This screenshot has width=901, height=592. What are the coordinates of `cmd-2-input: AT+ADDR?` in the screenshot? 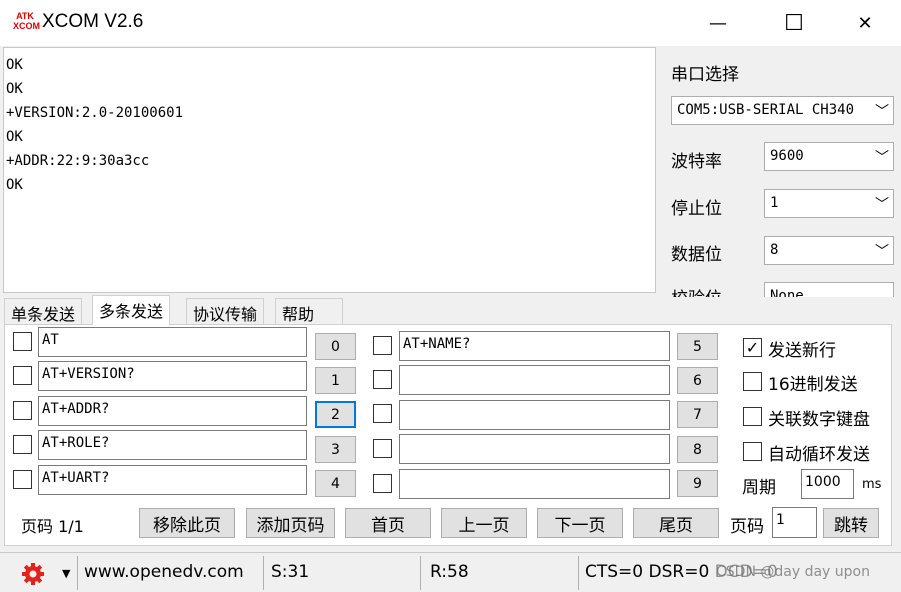 It's located at (172, 411).